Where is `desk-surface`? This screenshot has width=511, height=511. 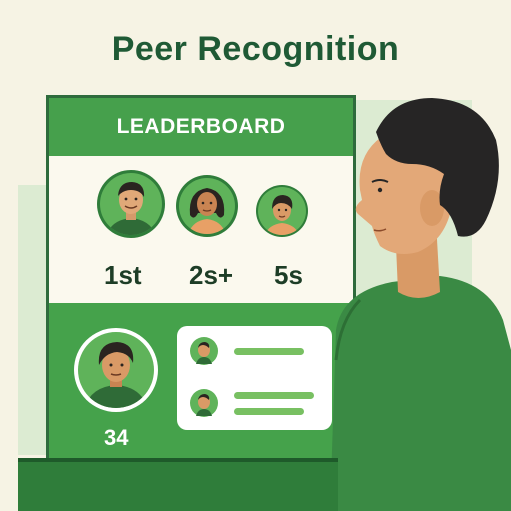
desk-surface is located at coordinates (178, 484).